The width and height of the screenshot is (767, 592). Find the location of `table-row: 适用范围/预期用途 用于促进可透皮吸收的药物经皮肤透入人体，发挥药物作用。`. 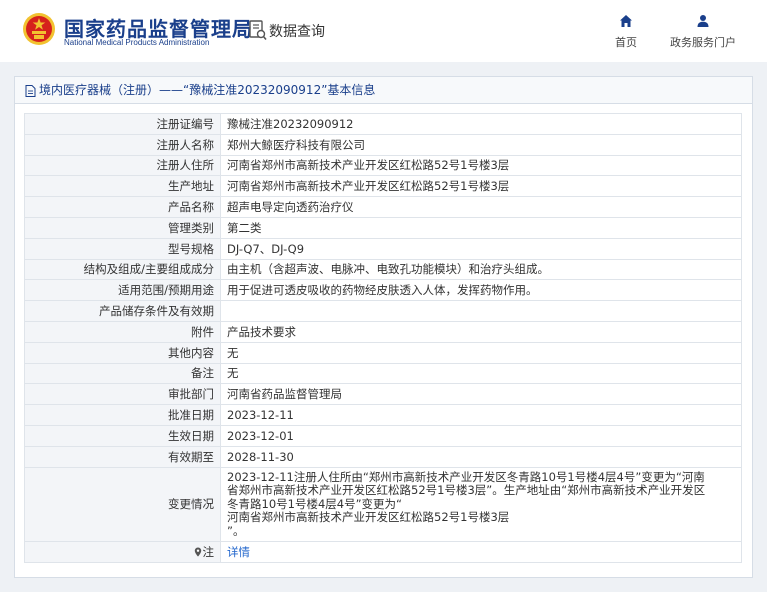

table-row: 适用范围/预期用途 用于促进可透皮吸收的药物经皮肤透入人体，发挥药物作用。 is located at coordinates (383, 290).